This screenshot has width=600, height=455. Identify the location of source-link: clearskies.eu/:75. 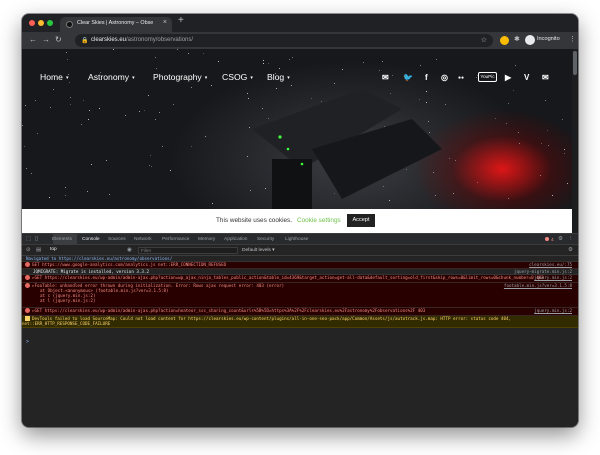
(550, 264).